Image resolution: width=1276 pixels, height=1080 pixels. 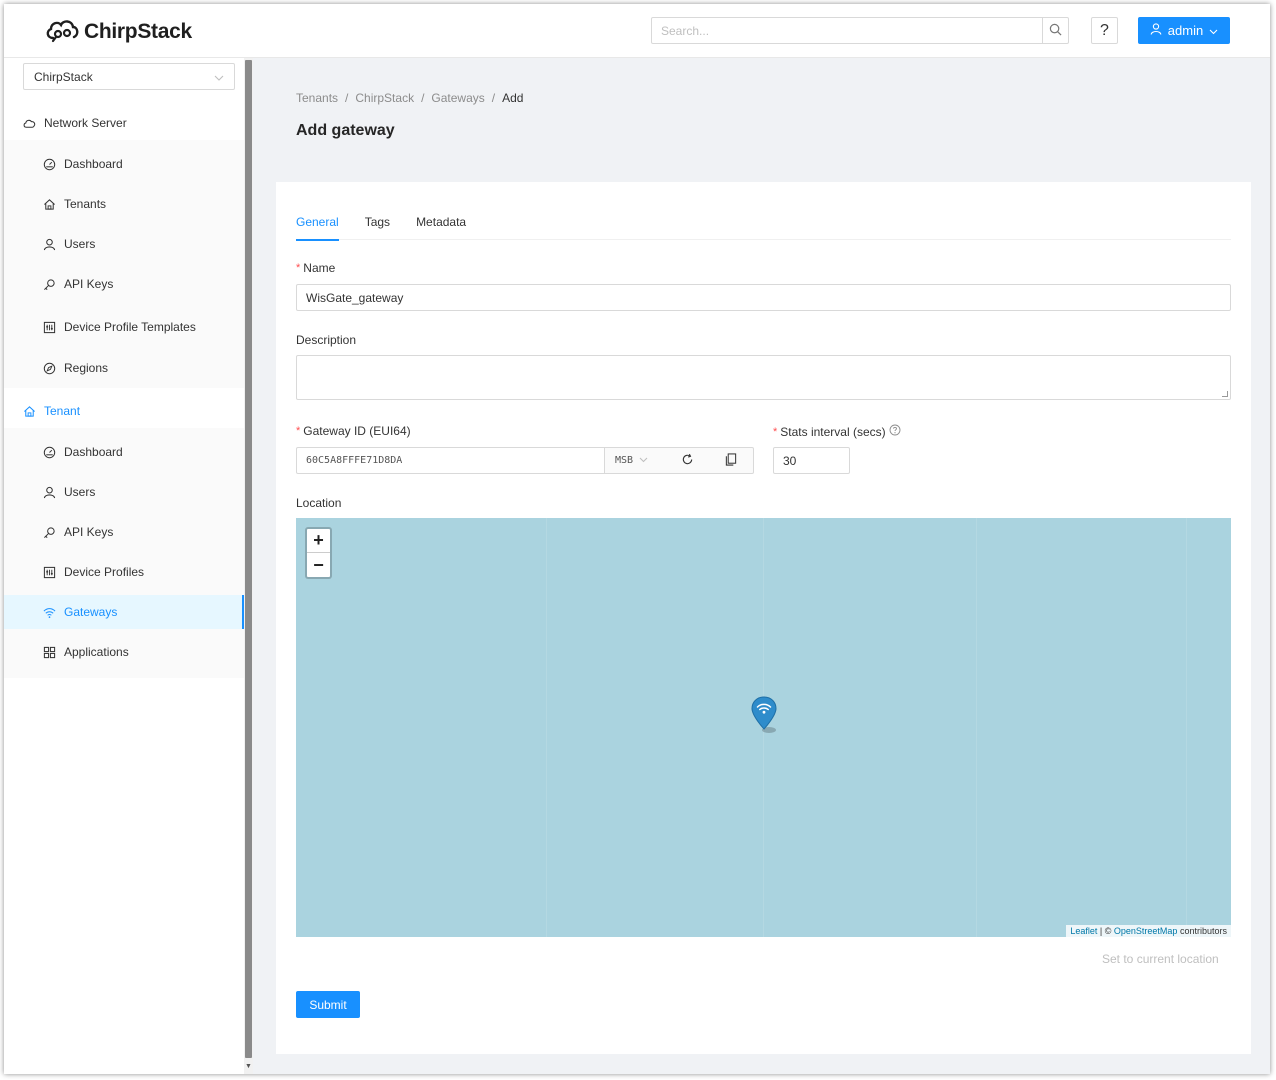 I want to click on sidebar-item-tenant-api-keys: API Keys, so click(x=124, y=532).